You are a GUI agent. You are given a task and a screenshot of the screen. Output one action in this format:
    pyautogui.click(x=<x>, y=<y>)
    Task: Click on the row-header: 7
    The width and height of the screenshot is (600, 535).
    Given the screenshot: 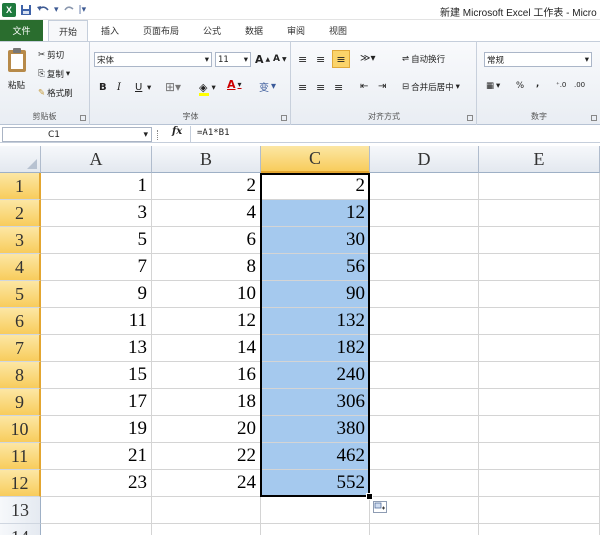 What is the action you would take?
    pyautogui.click(x=20, y=348)
    